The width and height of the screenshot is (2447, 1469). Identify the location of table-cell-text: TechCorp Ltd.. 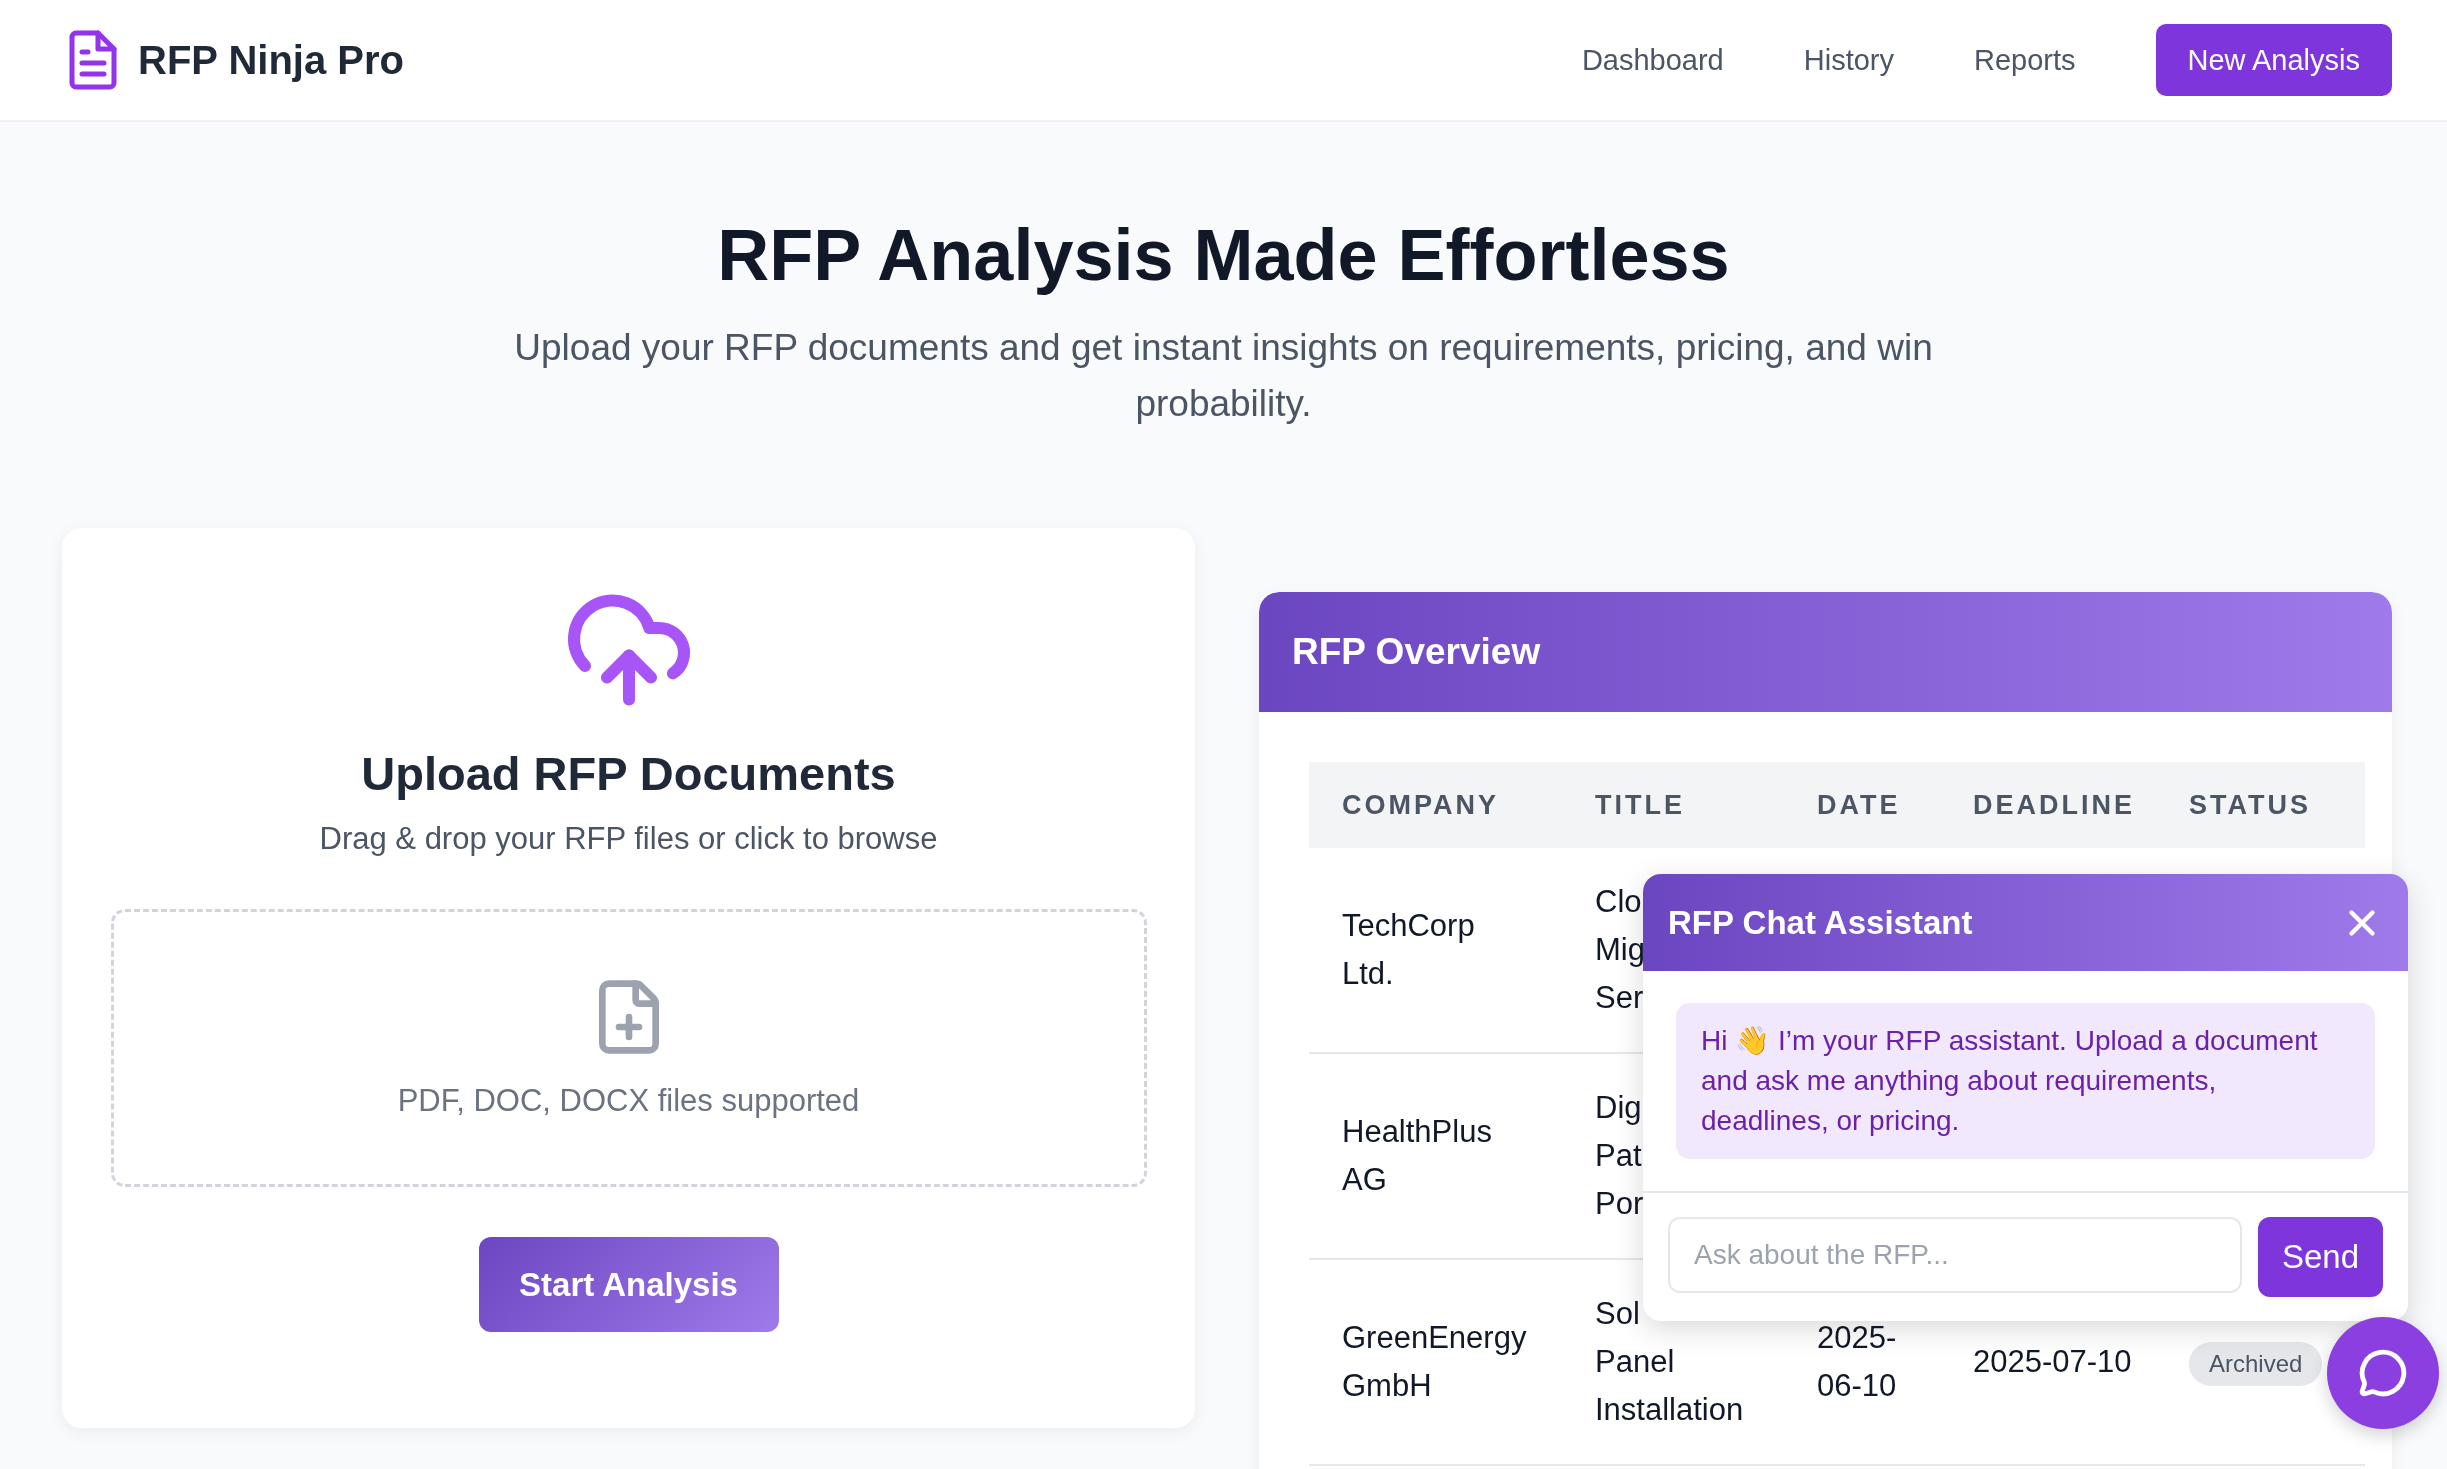
(1409, 950).